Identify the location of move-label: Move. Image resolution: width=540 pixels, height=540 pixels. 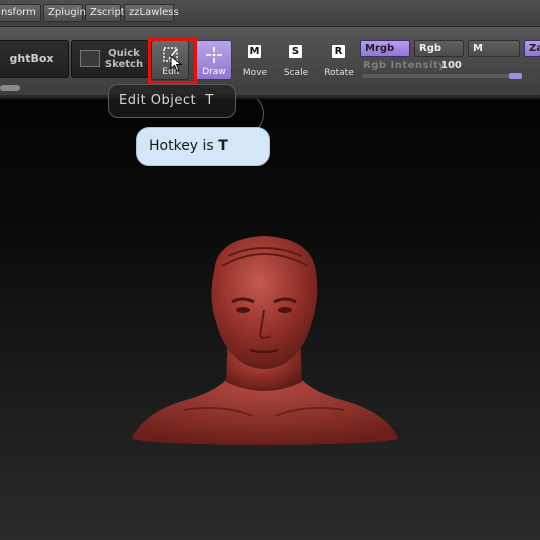
(255, 73).